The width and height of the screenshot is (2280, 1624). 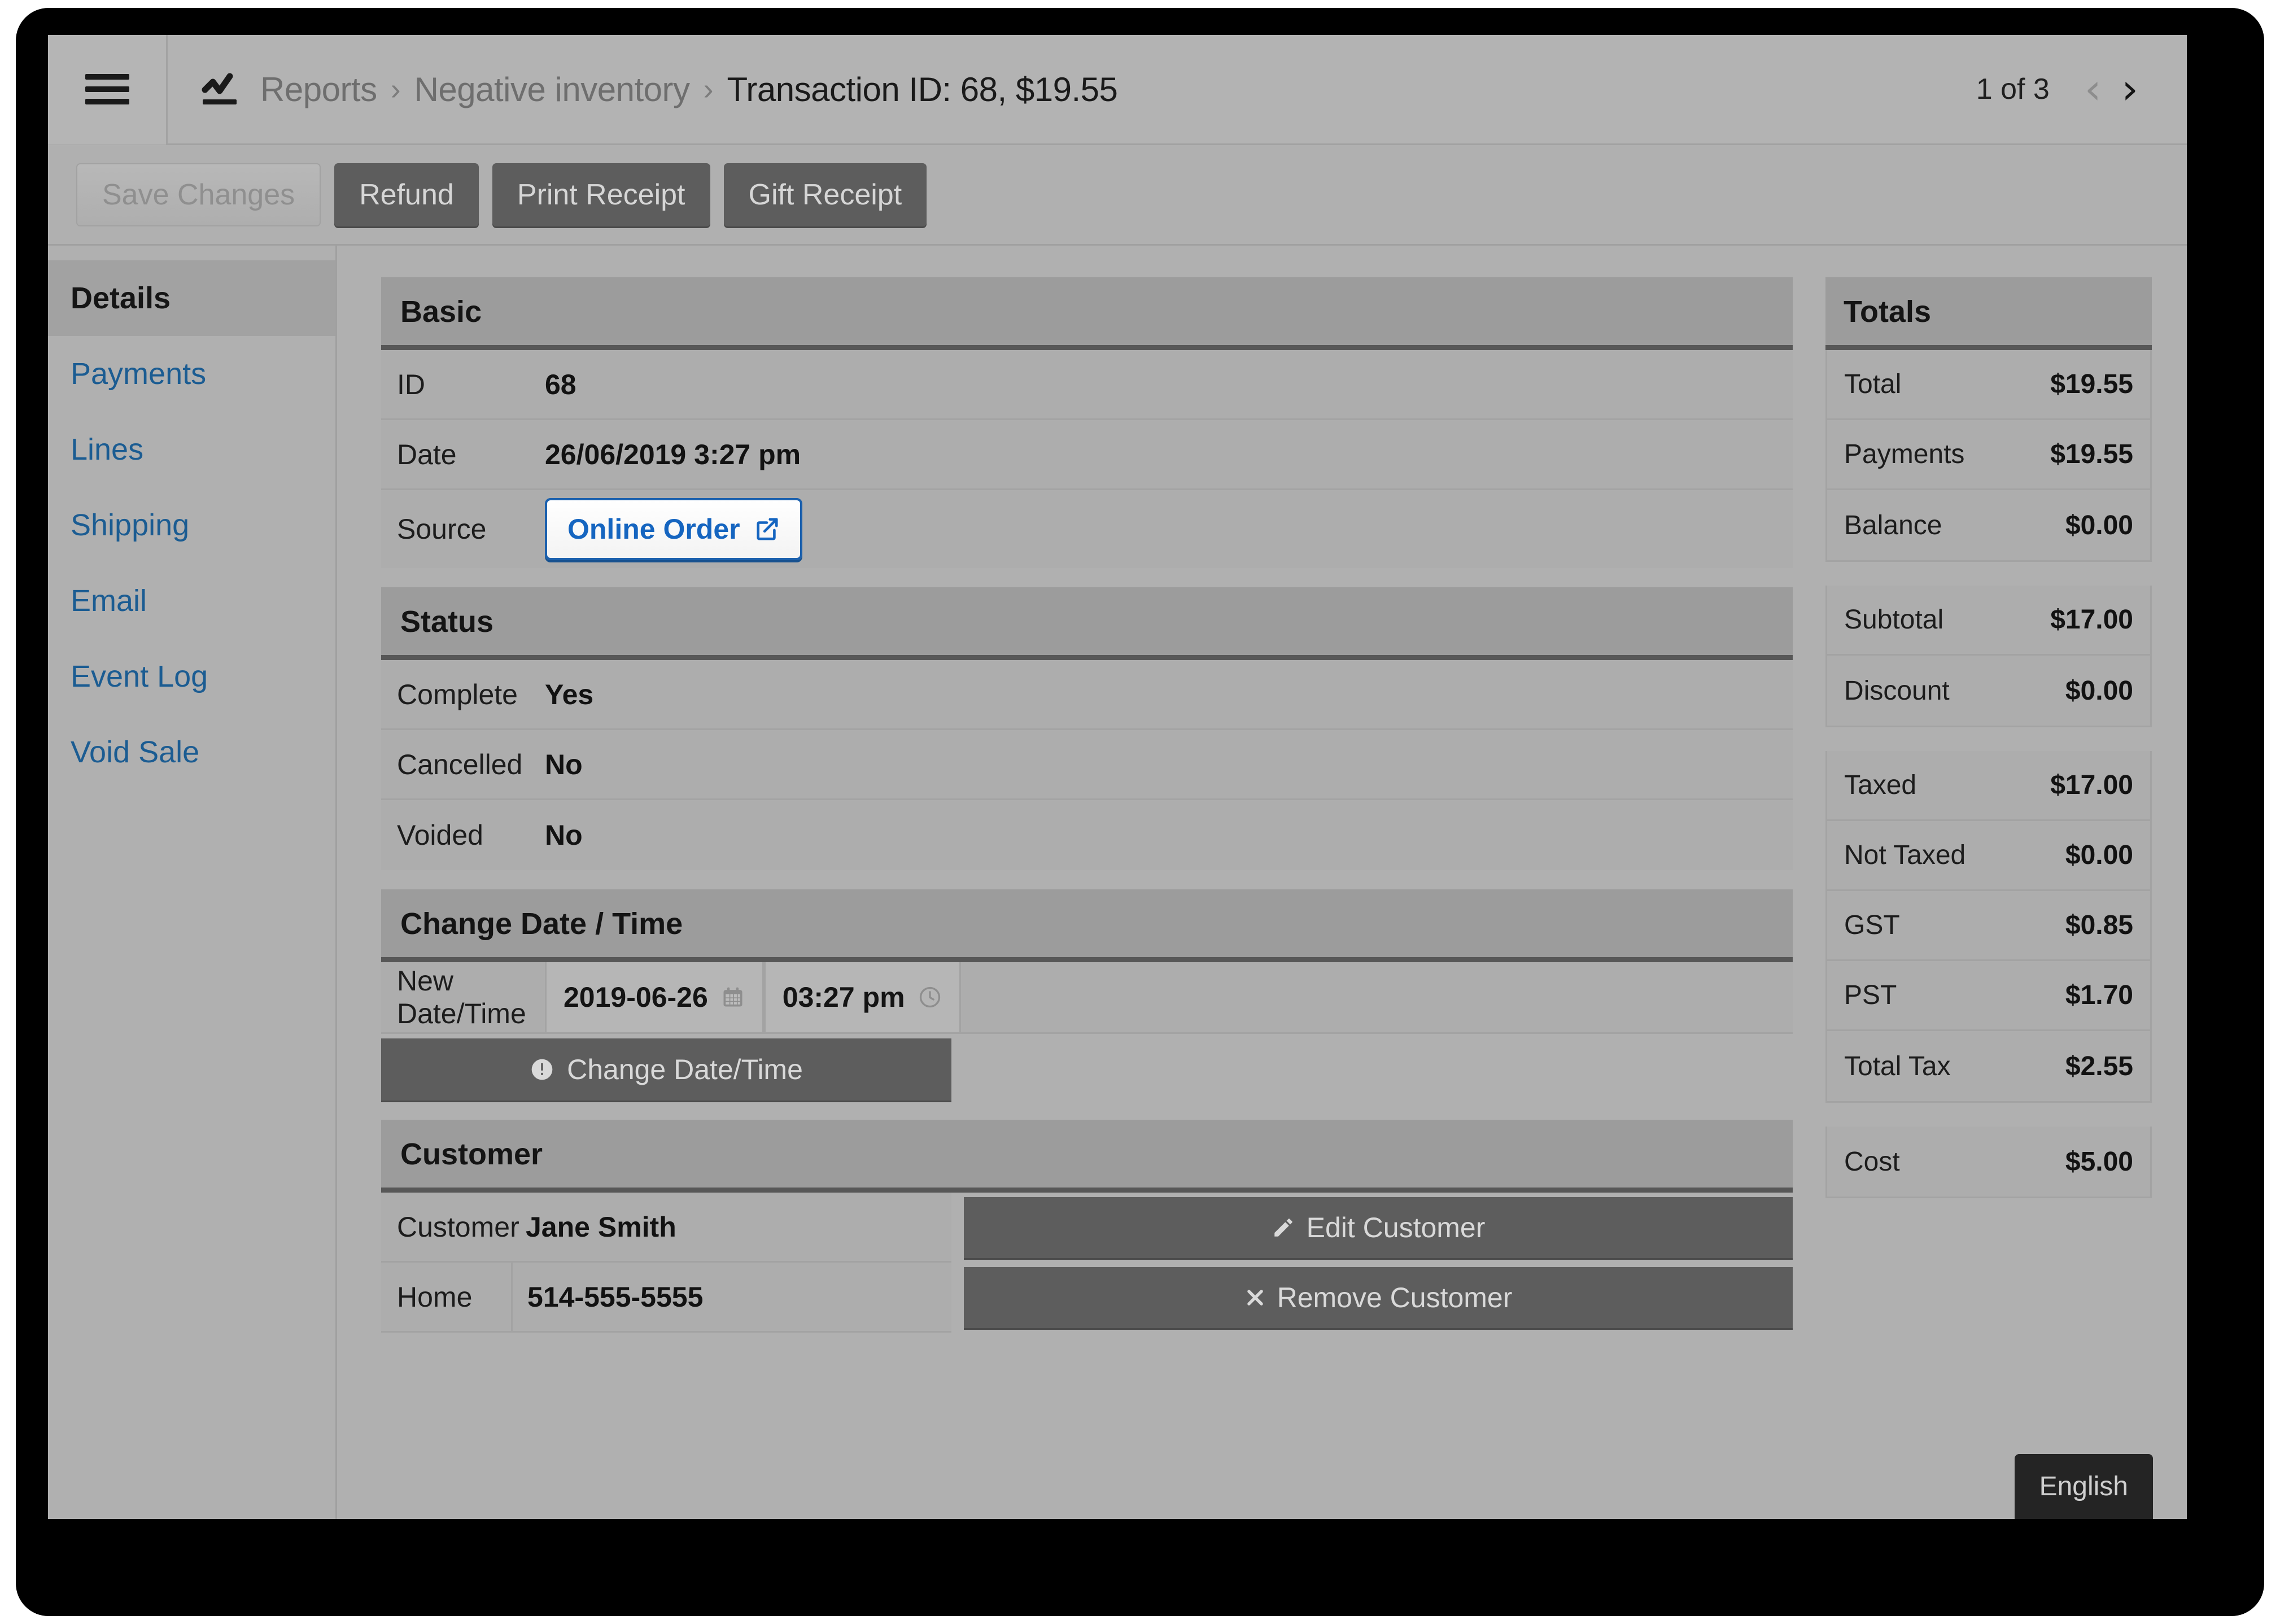 I want to click on gst-value: $0.85, so click(x=2099, y=925).